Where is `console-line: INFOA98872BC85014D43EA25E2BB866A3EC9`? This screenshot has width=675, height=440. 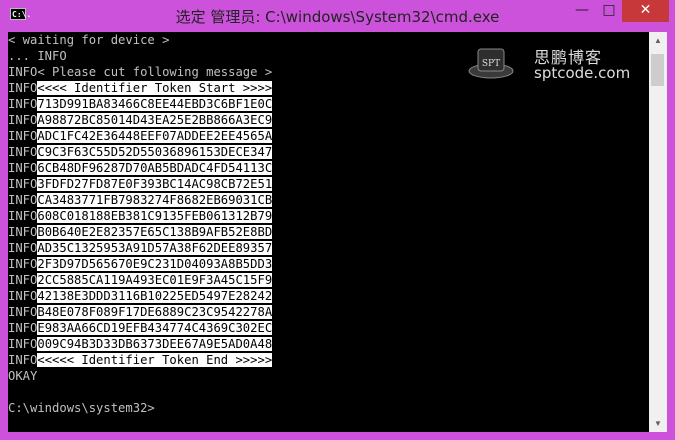
console-line: INFOA98872BC85014D43EA25E2BB866A3EC9 is located at coordinates (140, 120).